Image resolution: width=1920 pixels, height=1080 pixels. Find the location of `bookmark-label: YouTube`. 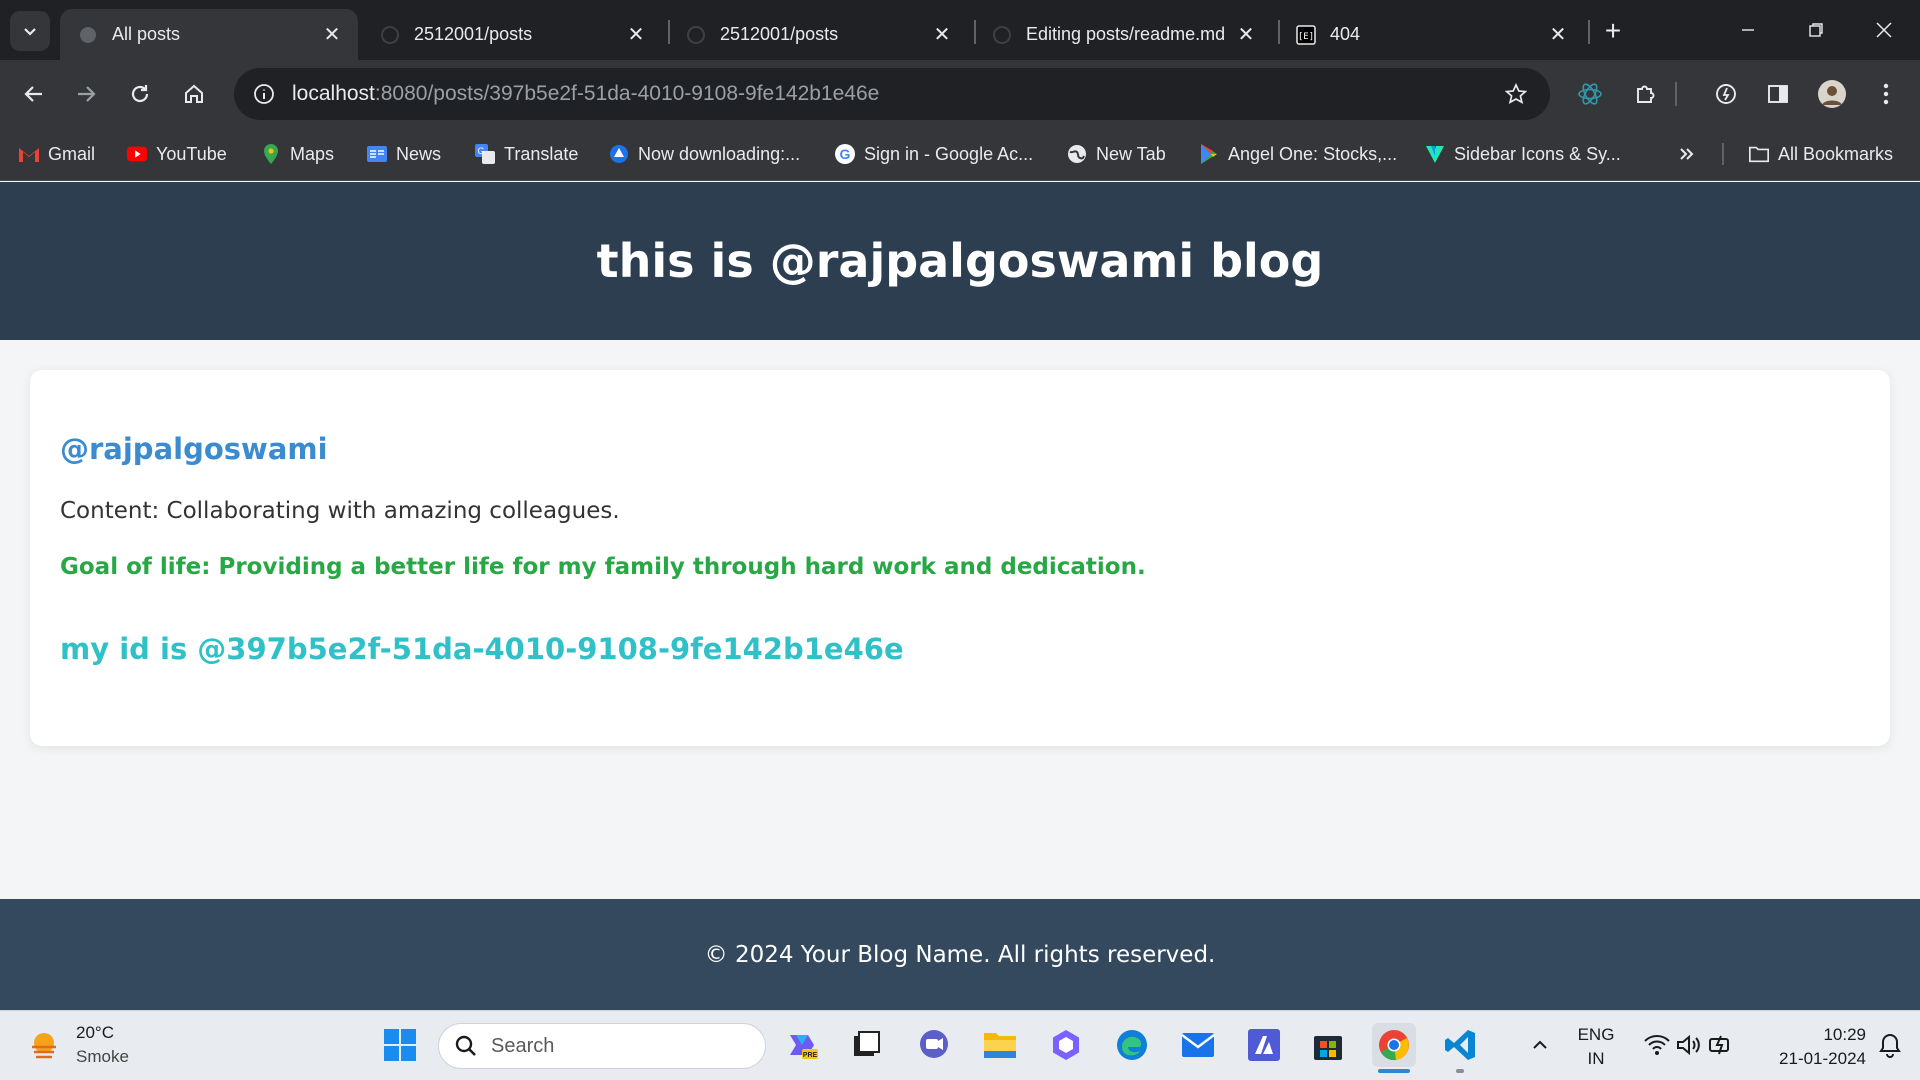

bookmark-label: YouTube is located at coordinates (191, 153).